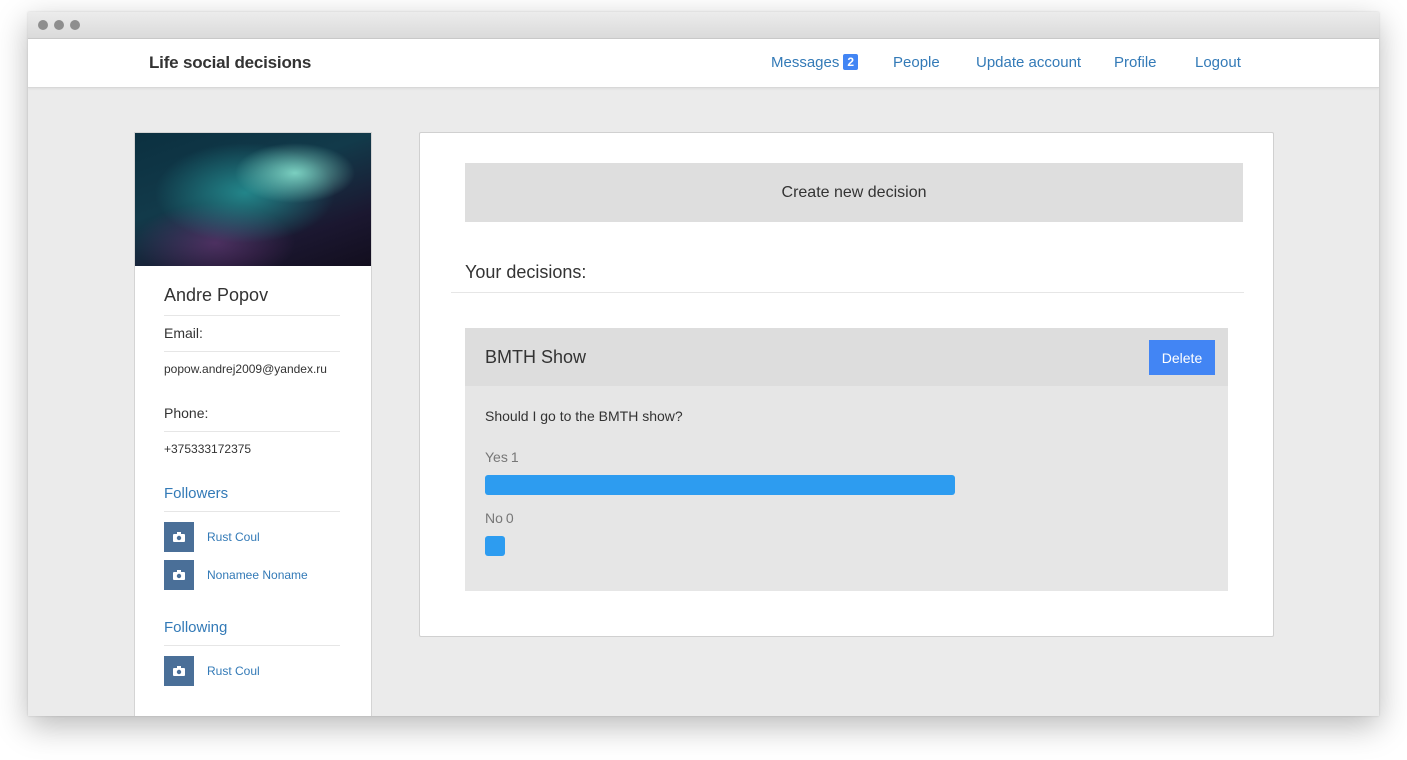  Describe the element at coordinates (208, 449) in the screenshot. I see `phone-value: +375333172375` at that location.